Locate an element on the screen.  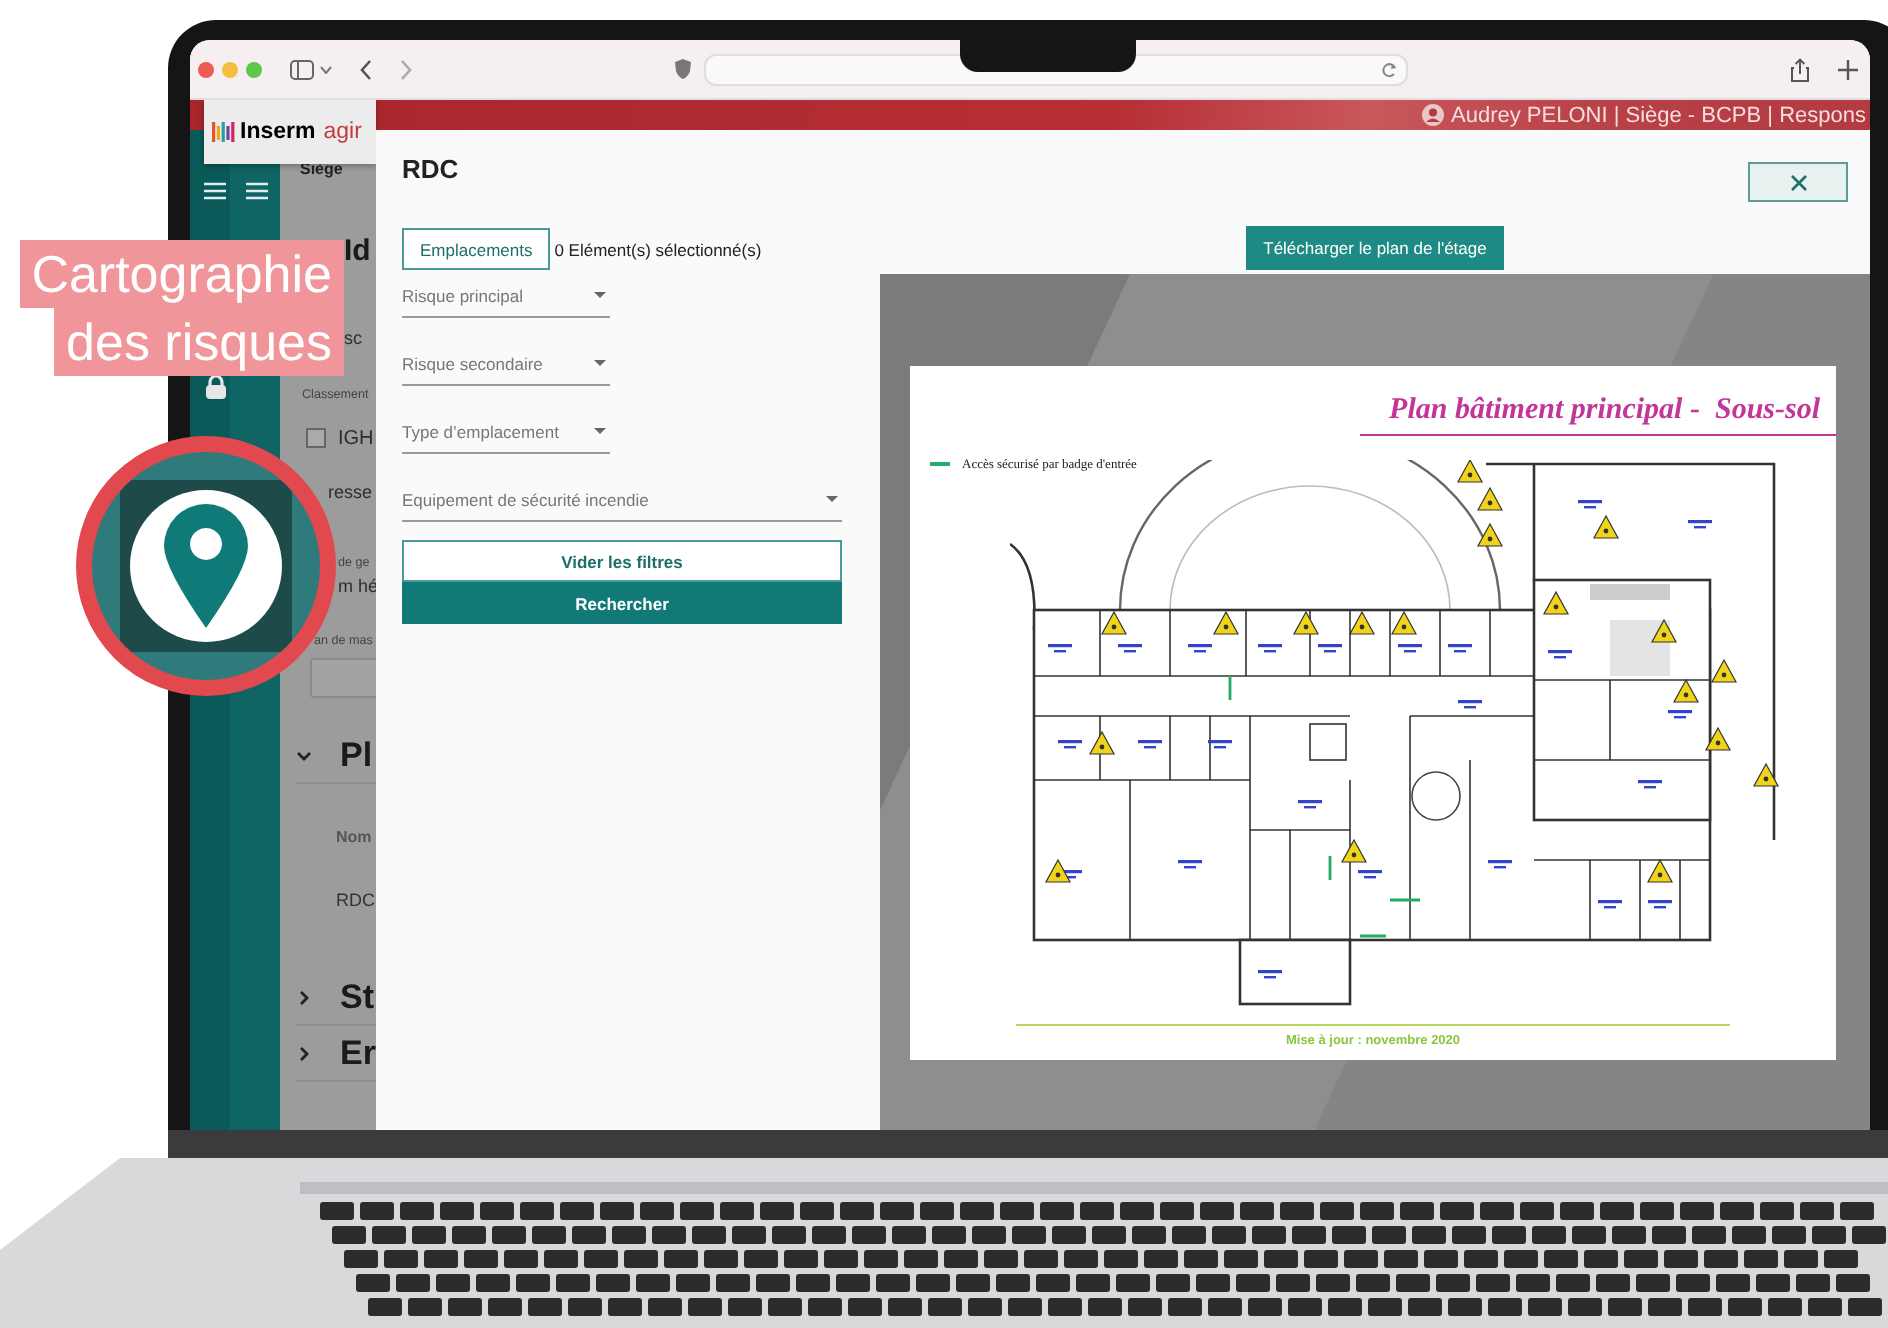
forward-icon is located at coordinates (406, 69).